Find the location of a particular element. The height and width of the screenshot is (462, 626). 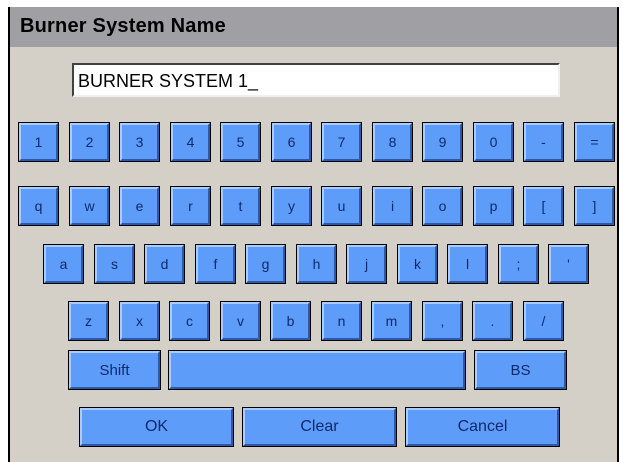

key-i: i is located at coordinates (392, 206).